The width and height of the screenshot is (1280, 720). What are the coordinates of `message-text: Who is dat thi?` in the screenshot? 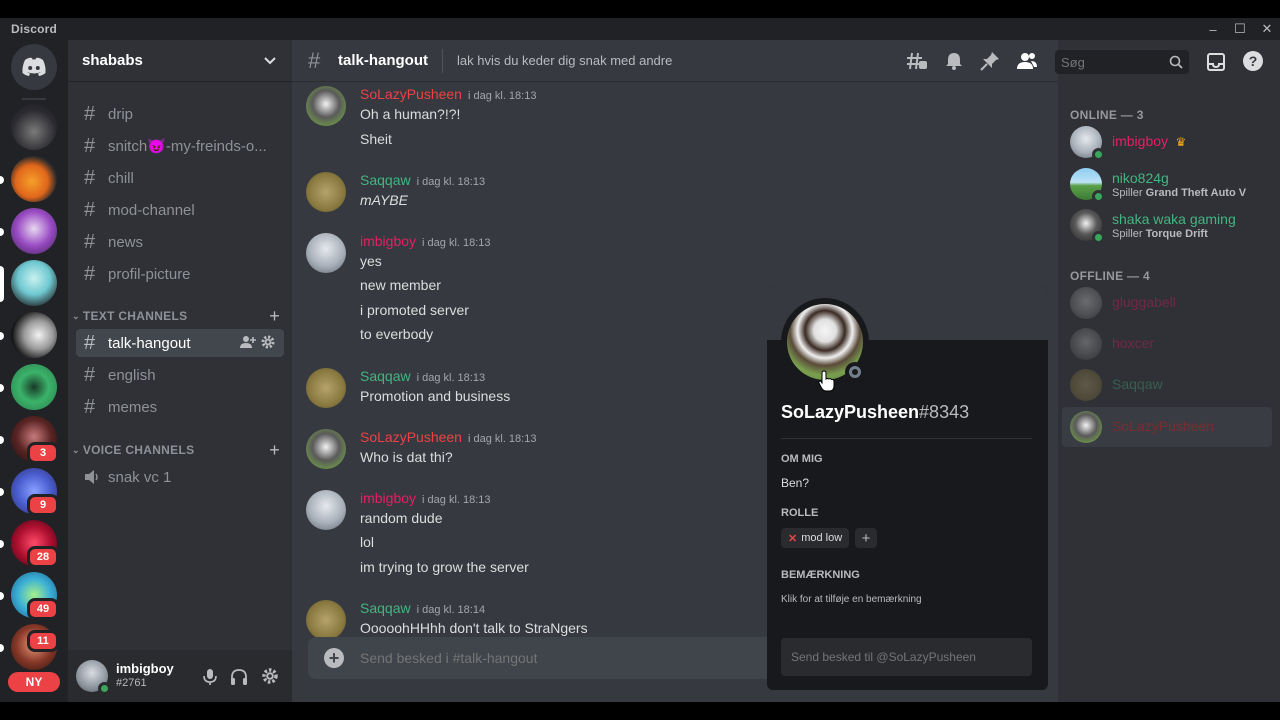 It's located at (406, 457).